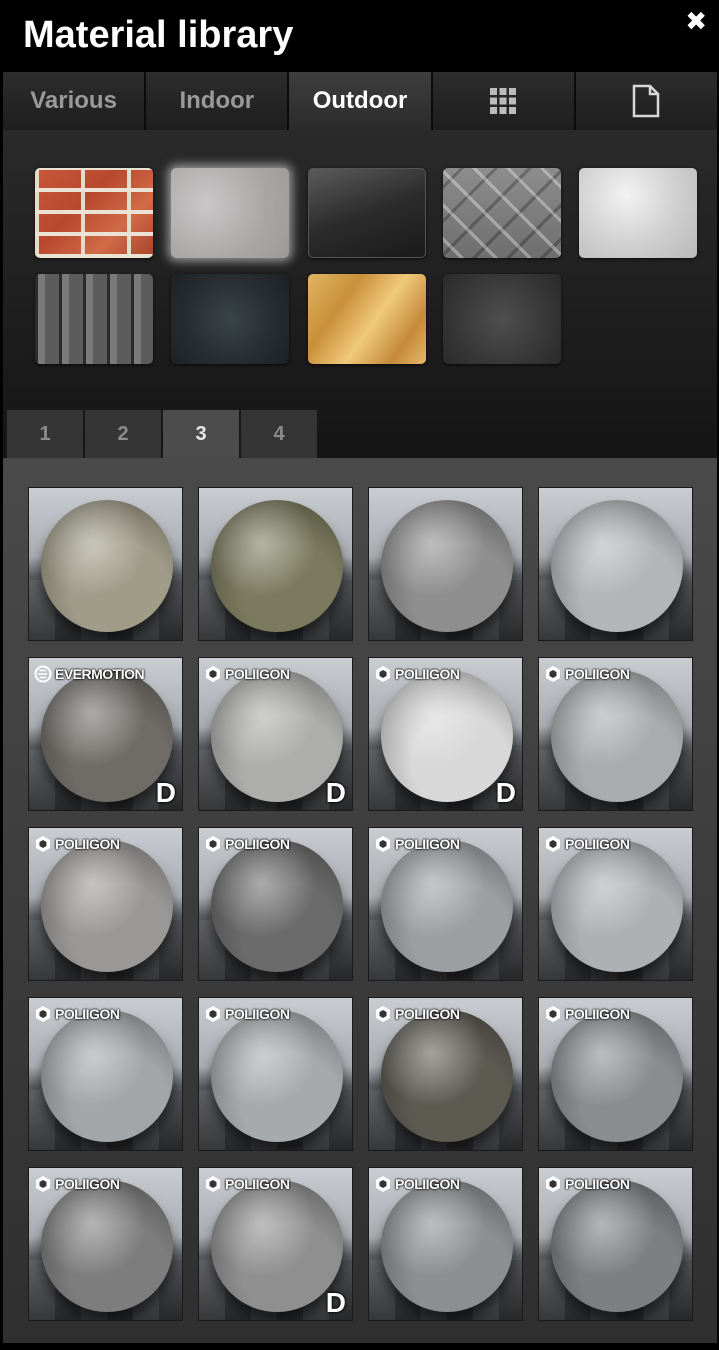  I want to click on tab-label: Indoor, so click(217, 100).